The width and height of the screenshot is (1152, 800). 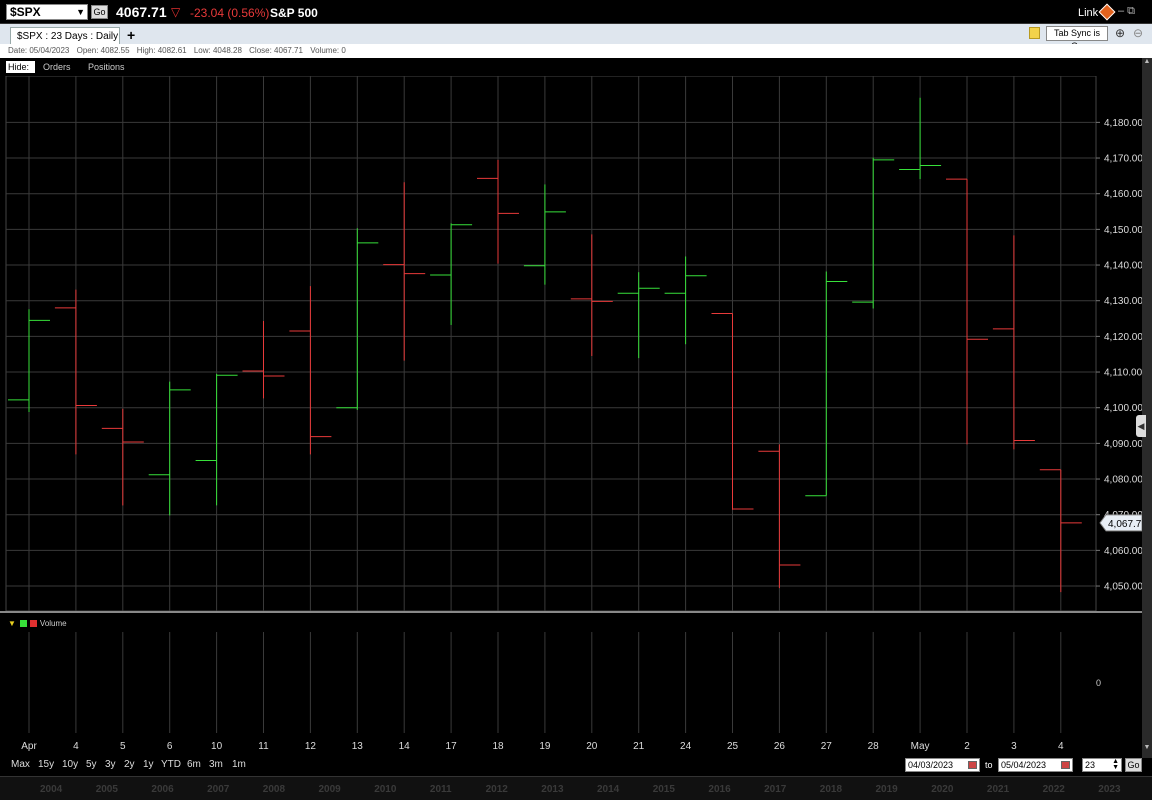 What do you see at coordinates (1147, 408) in the screenshot?
I see `vertical-scrollbar` at bounding box center [1147, 408].